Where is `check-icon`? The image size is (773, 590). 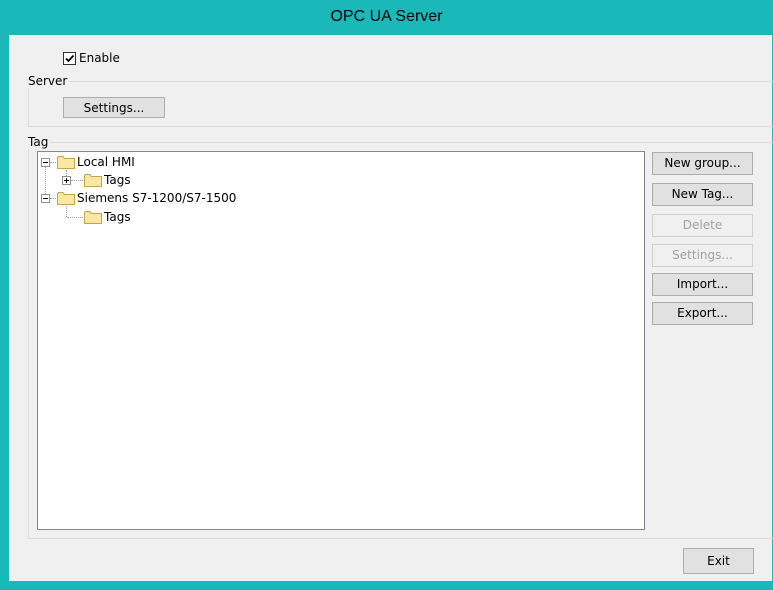
check-icon is located at coordinates (70, 58).